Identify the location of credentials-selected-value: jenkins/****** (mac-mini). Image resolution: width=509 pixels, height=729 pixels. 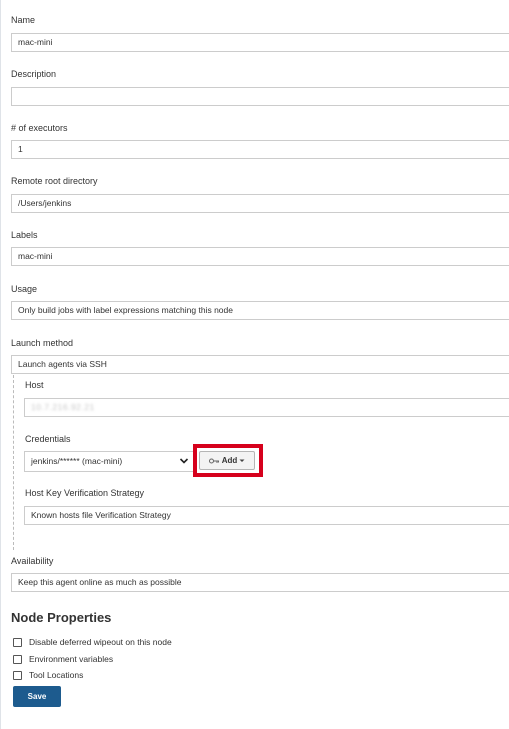
(77, 461).